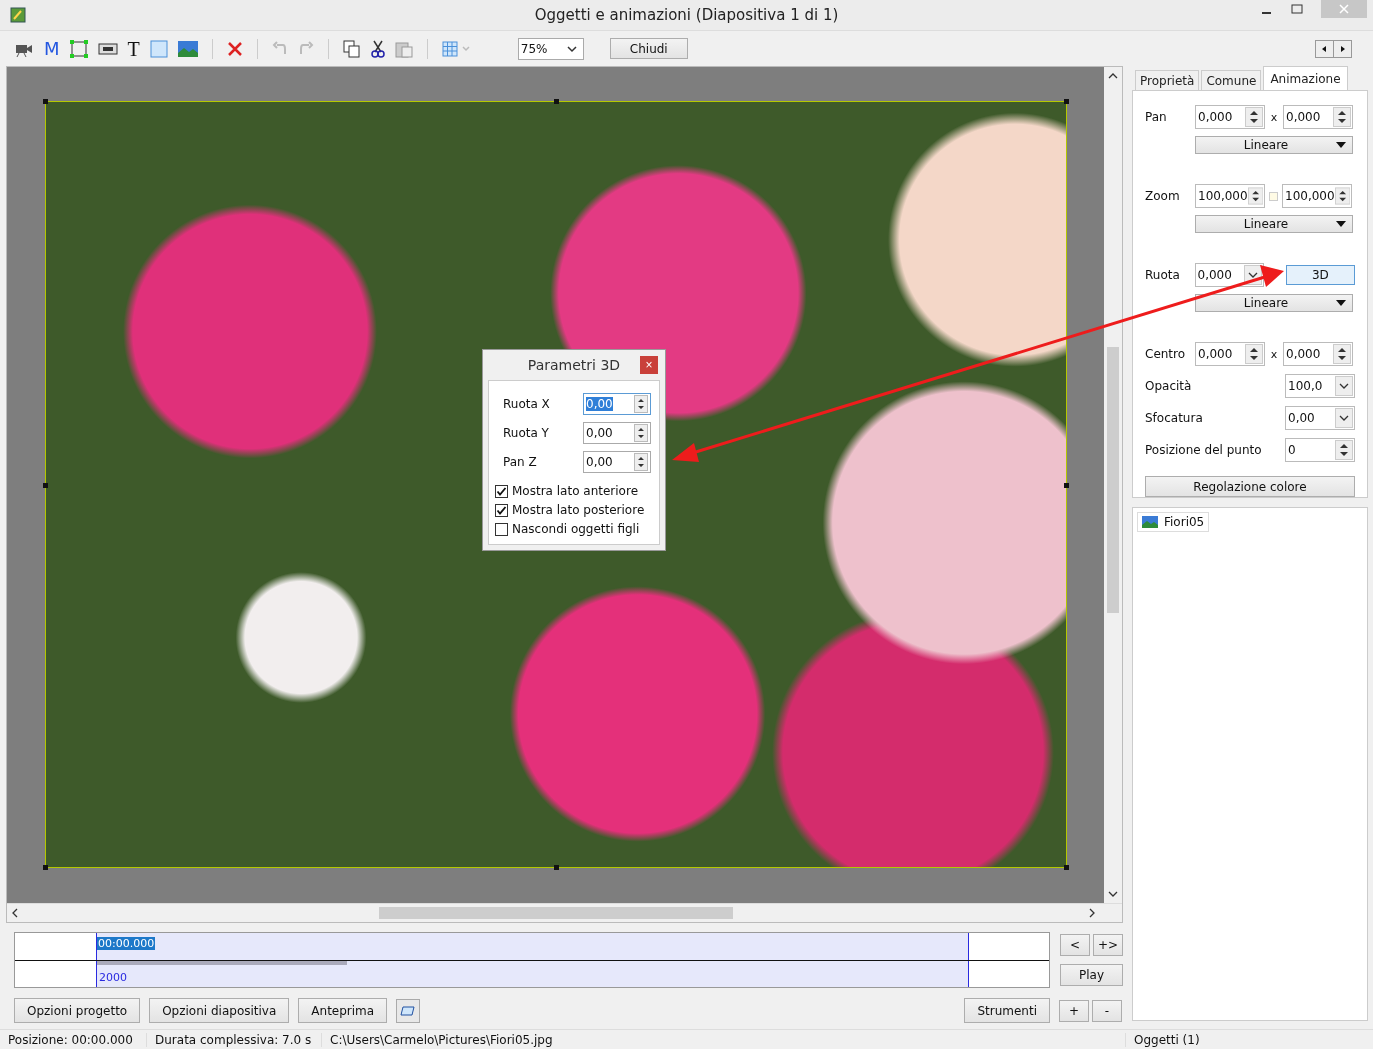 The width and height of the screenshot is (1373, 1049). Describe the element at coordinates (1163, 196) in the screenshot. I see `property-label: Zoom` at that location.